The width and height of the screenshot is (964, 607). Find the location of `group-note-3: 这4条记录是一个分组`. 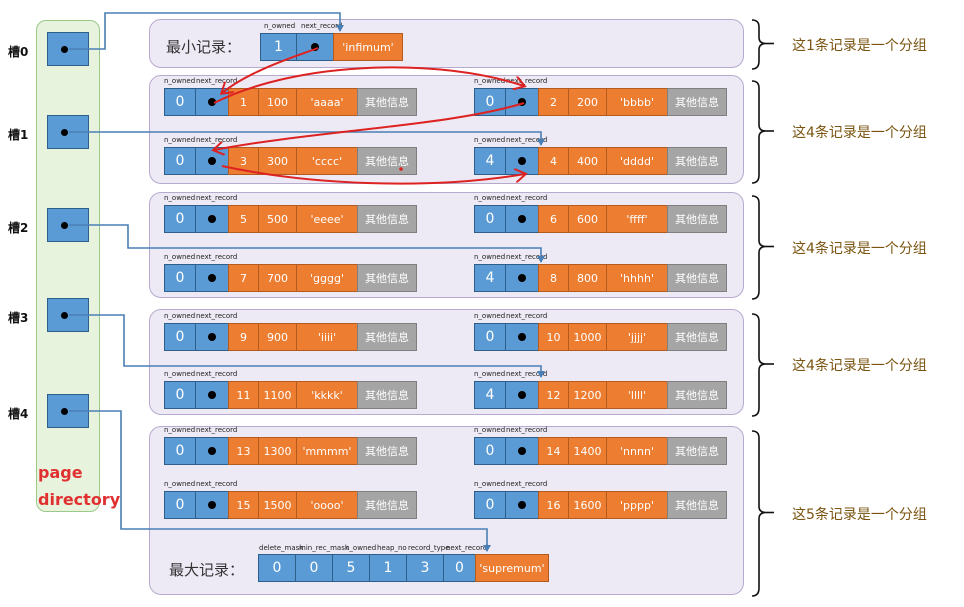

group-note-3: 这4条记录是一个分组 is located at coordinates (859, 366).